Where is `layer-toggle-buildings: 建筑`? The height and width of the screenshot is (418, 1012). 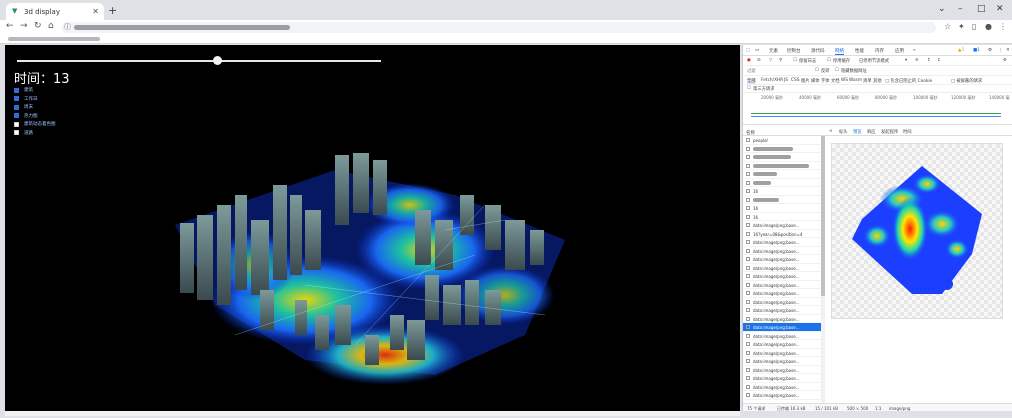
layer-toggle-buildings: 建筑 is located at coordinates (35, 90).